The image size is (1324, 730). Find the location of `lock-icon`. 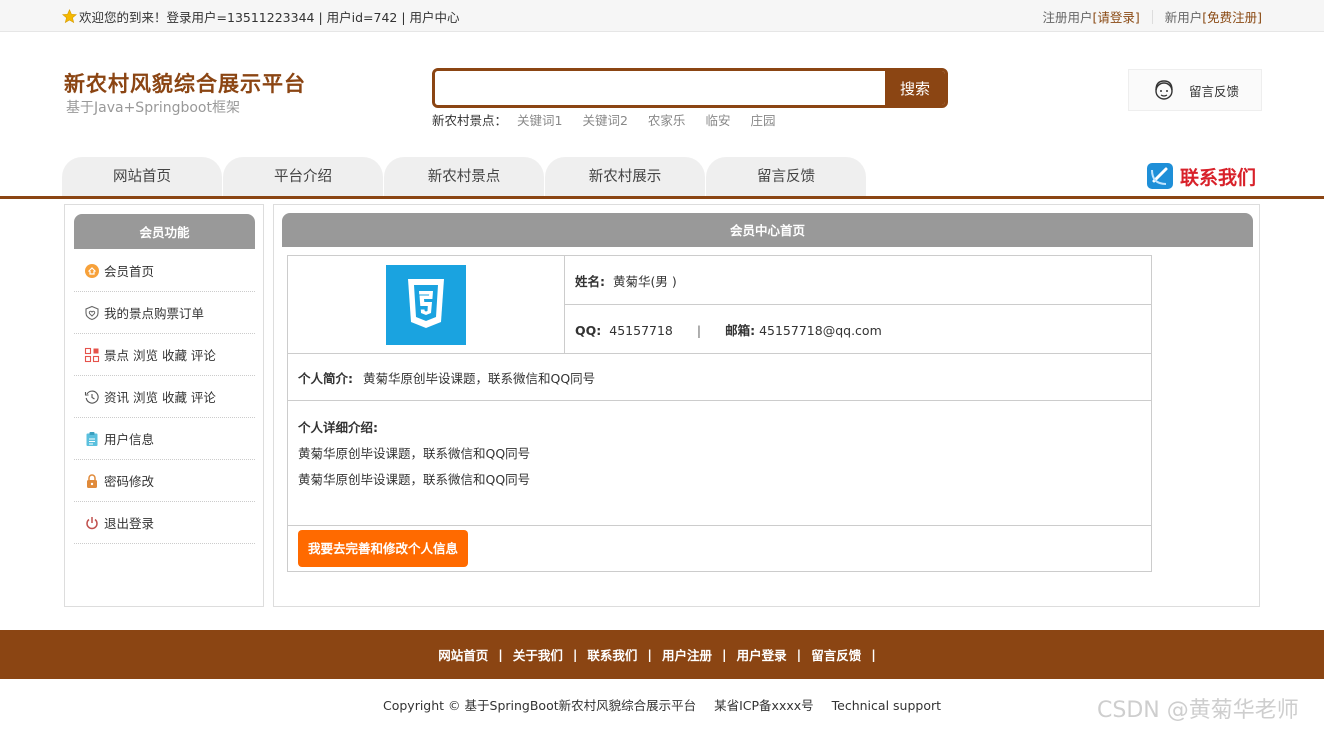

lock-icon is located at coordinates (92, 481).